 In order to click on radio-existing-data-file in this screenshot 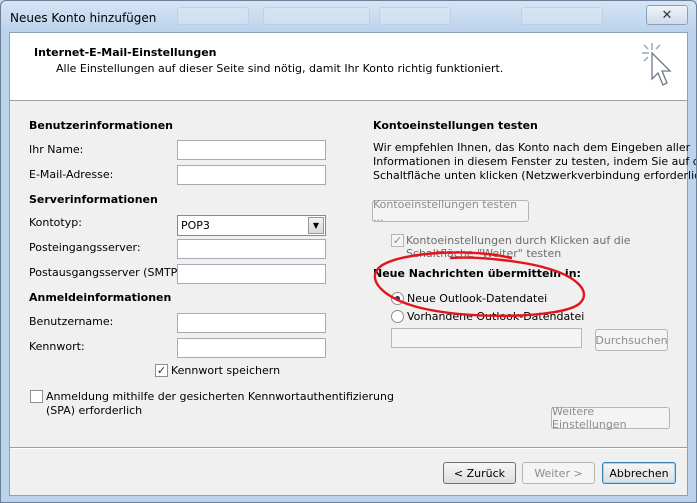, I will do `click(397, 316)`.